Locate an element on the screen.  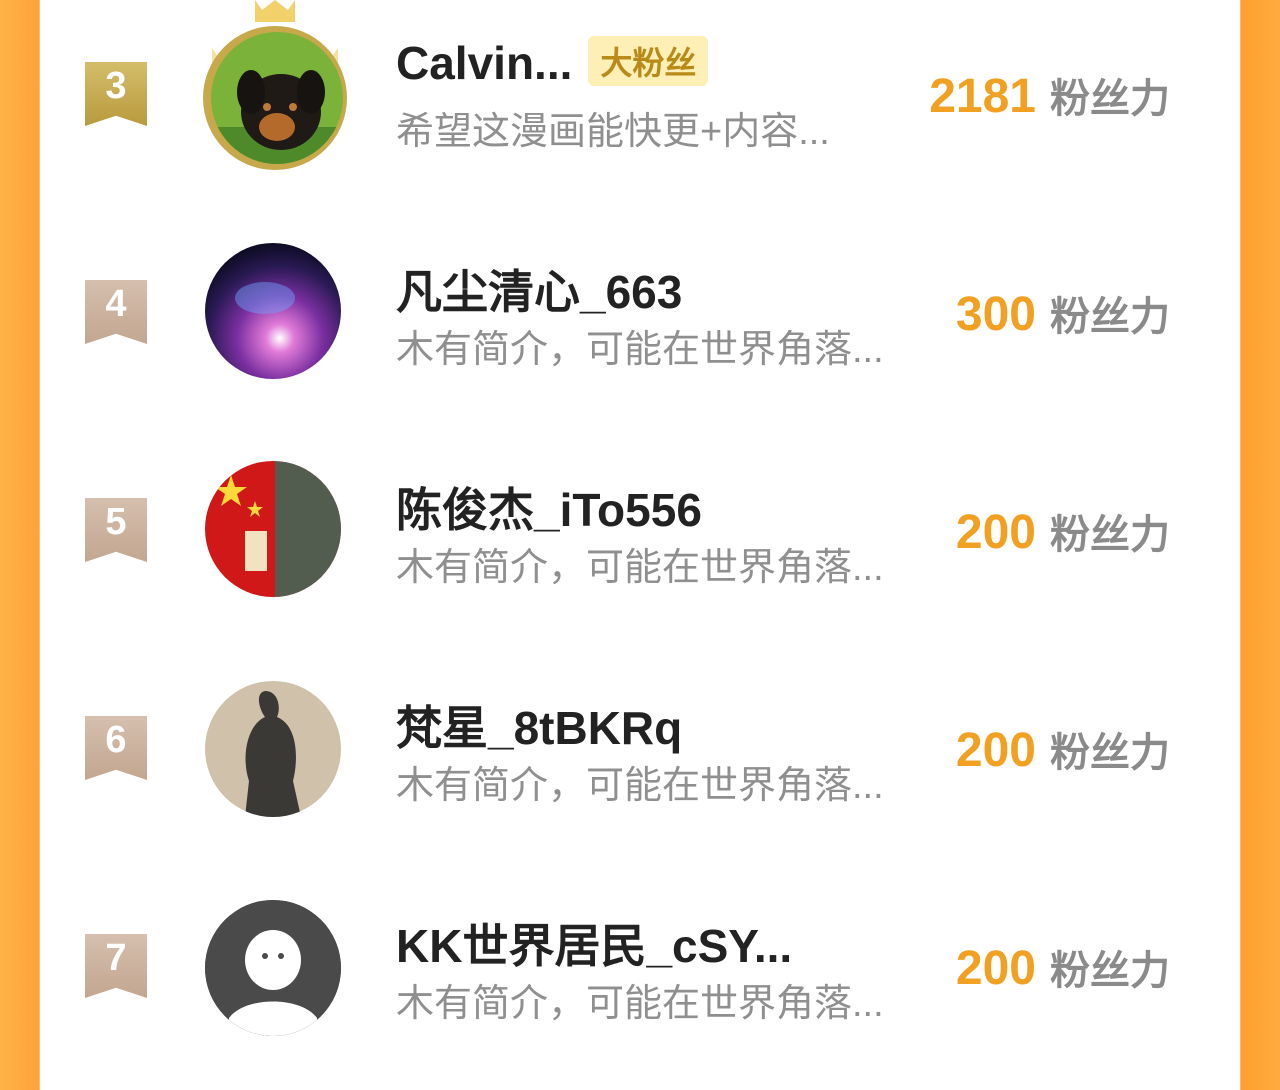
user-name: Calvin... 大粉丝 is located at coordinates (552, 63).